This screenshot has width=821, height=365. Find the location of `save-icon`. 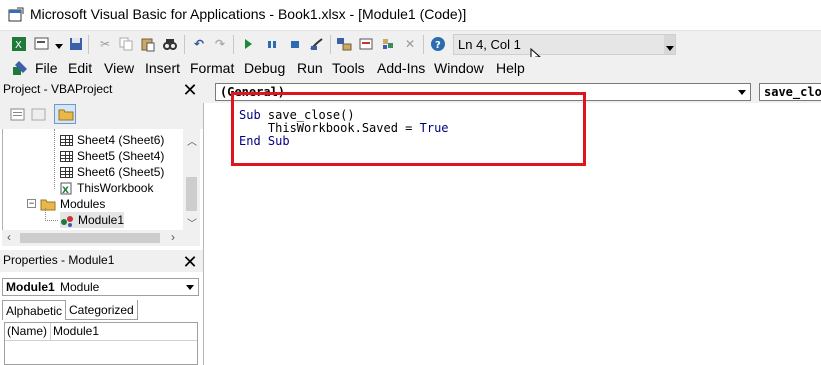

save-icon is located at coordinates (76, 44).